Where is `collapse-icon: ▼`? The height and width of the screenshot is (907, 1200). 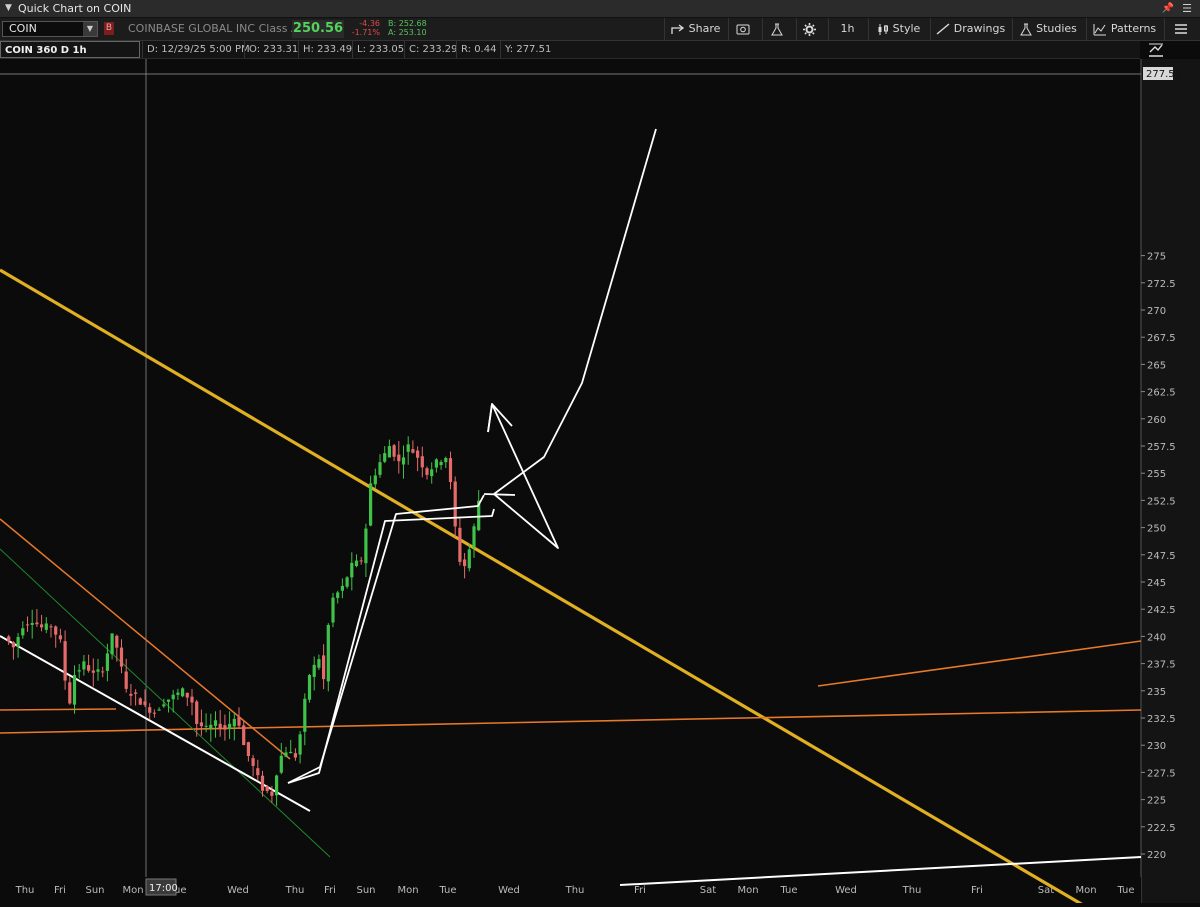 collapse-icon: ▼ is located at coordinates (8, 8).